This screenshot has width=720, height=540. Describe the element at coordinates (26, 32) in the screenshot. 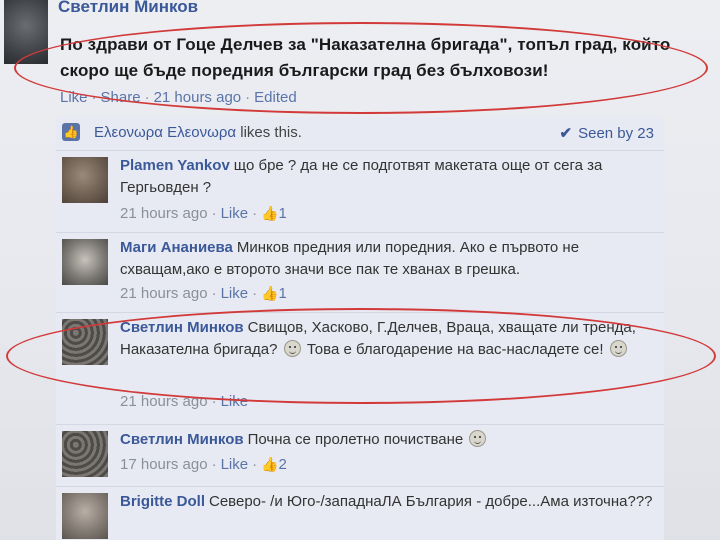

I see `post-author-avatar` at that location.